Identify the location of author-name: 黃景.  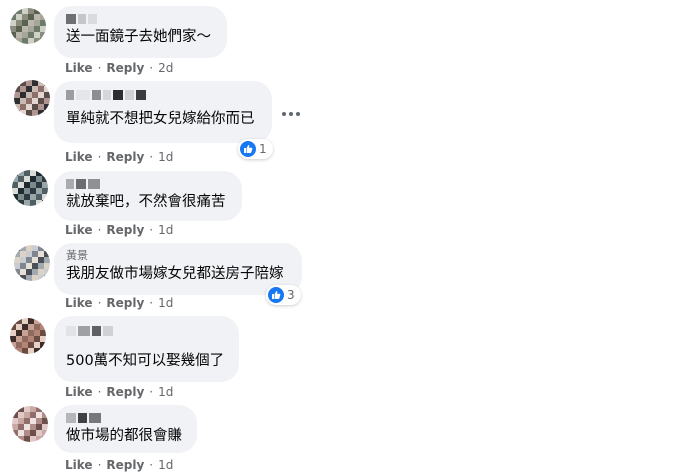
(178, 256).